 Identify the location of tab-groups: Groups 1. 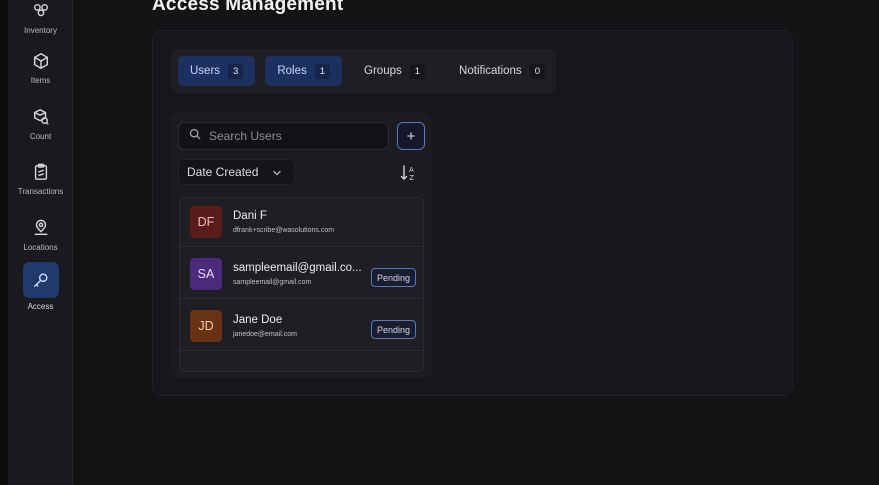
(394, 71).